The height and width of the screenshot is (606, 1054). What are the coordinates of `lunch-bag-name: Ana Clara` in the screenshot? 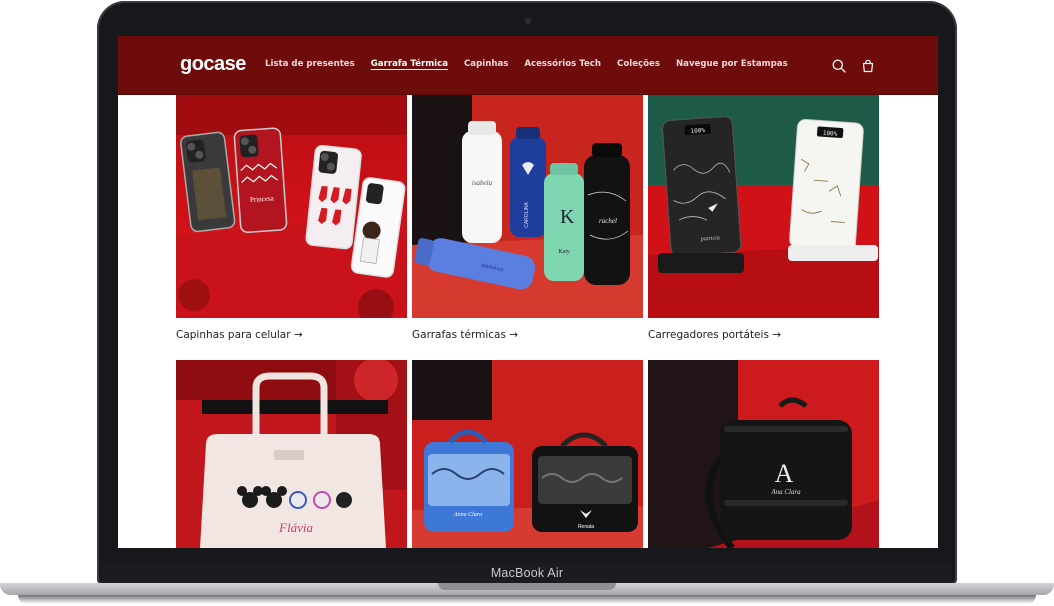 It's located at (785, 492).